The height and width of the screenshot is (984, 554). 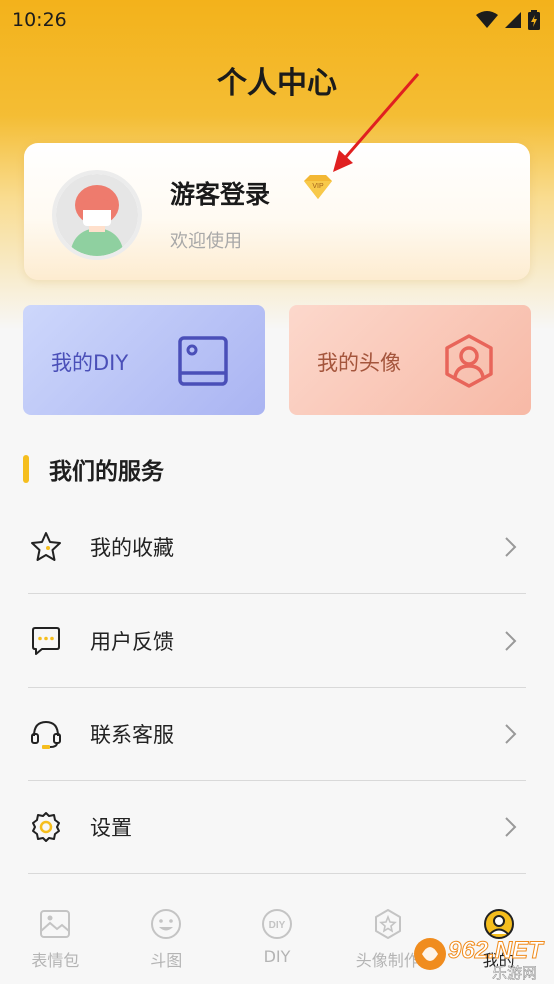 I want to click on user-hexagon-icon, so click(x=469, y=361).